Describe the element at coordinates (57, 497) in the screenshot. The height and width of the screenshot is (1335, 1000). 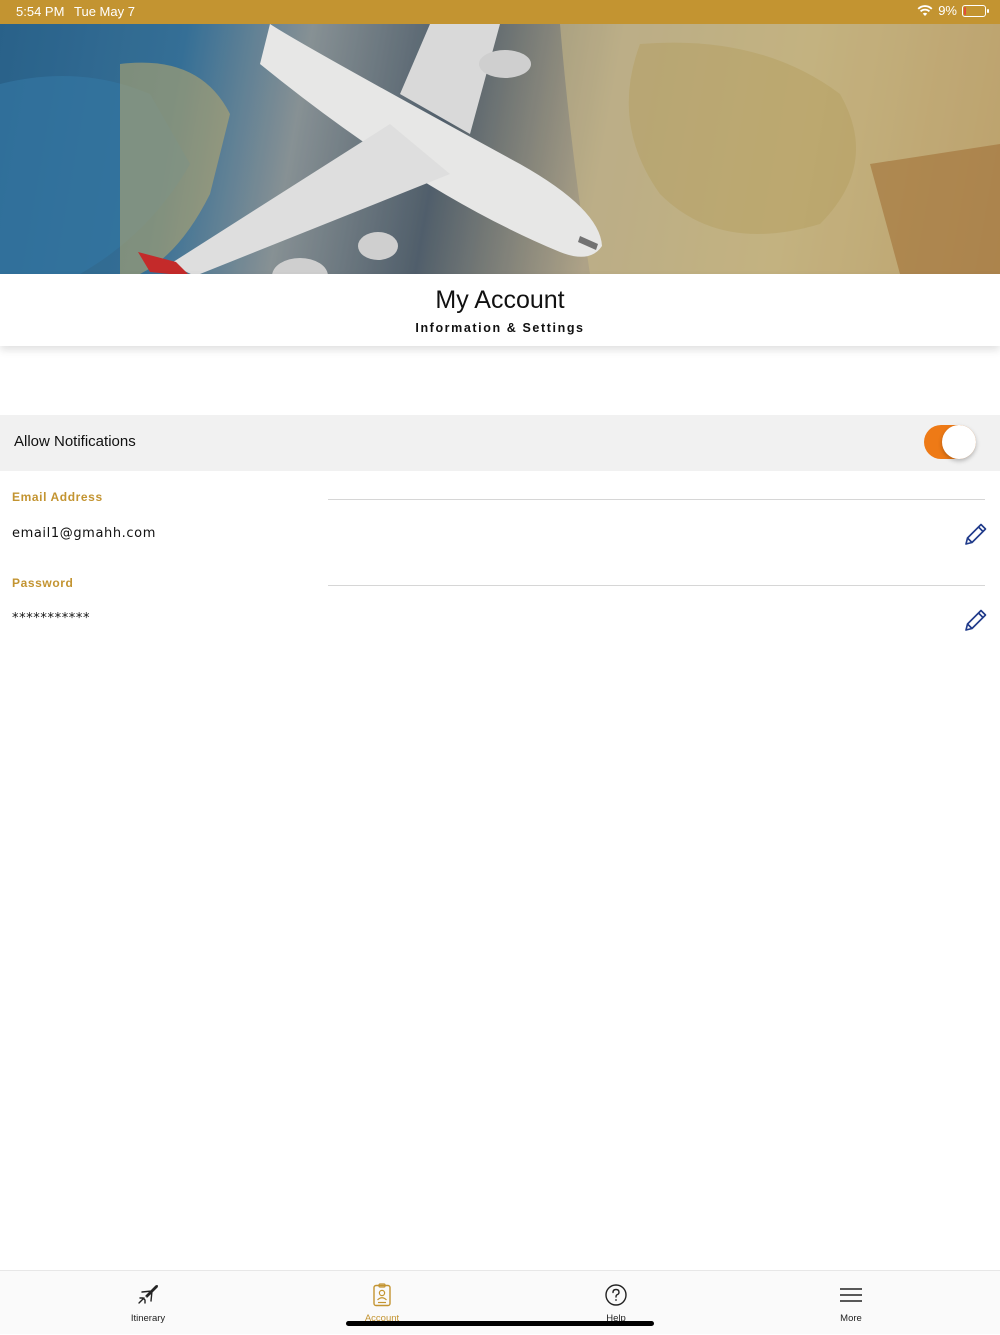
I see `email-label: Email Address` at that location.